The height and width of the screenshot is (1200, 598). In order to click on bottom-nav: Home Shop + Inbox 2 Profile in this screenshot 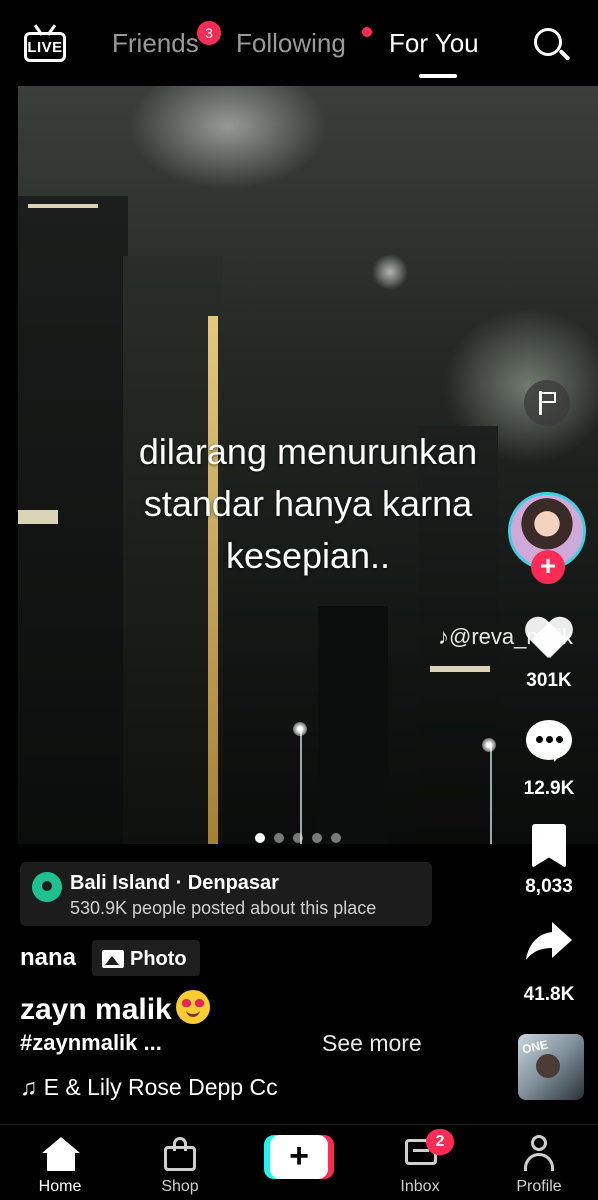, I will do `click(299, 1162)`.